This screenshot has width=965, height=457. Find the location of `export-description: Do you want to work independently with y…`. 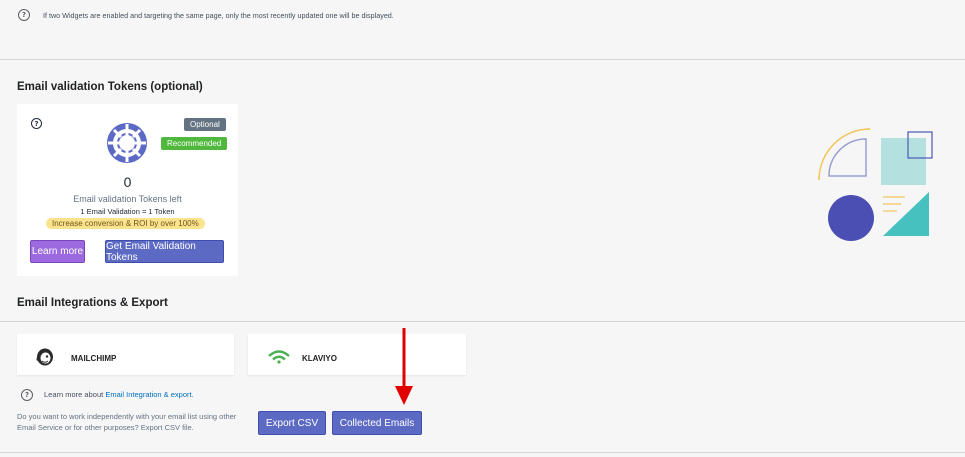

export-description: Do you want to work independently with y… is located at coordinates (127, 422).